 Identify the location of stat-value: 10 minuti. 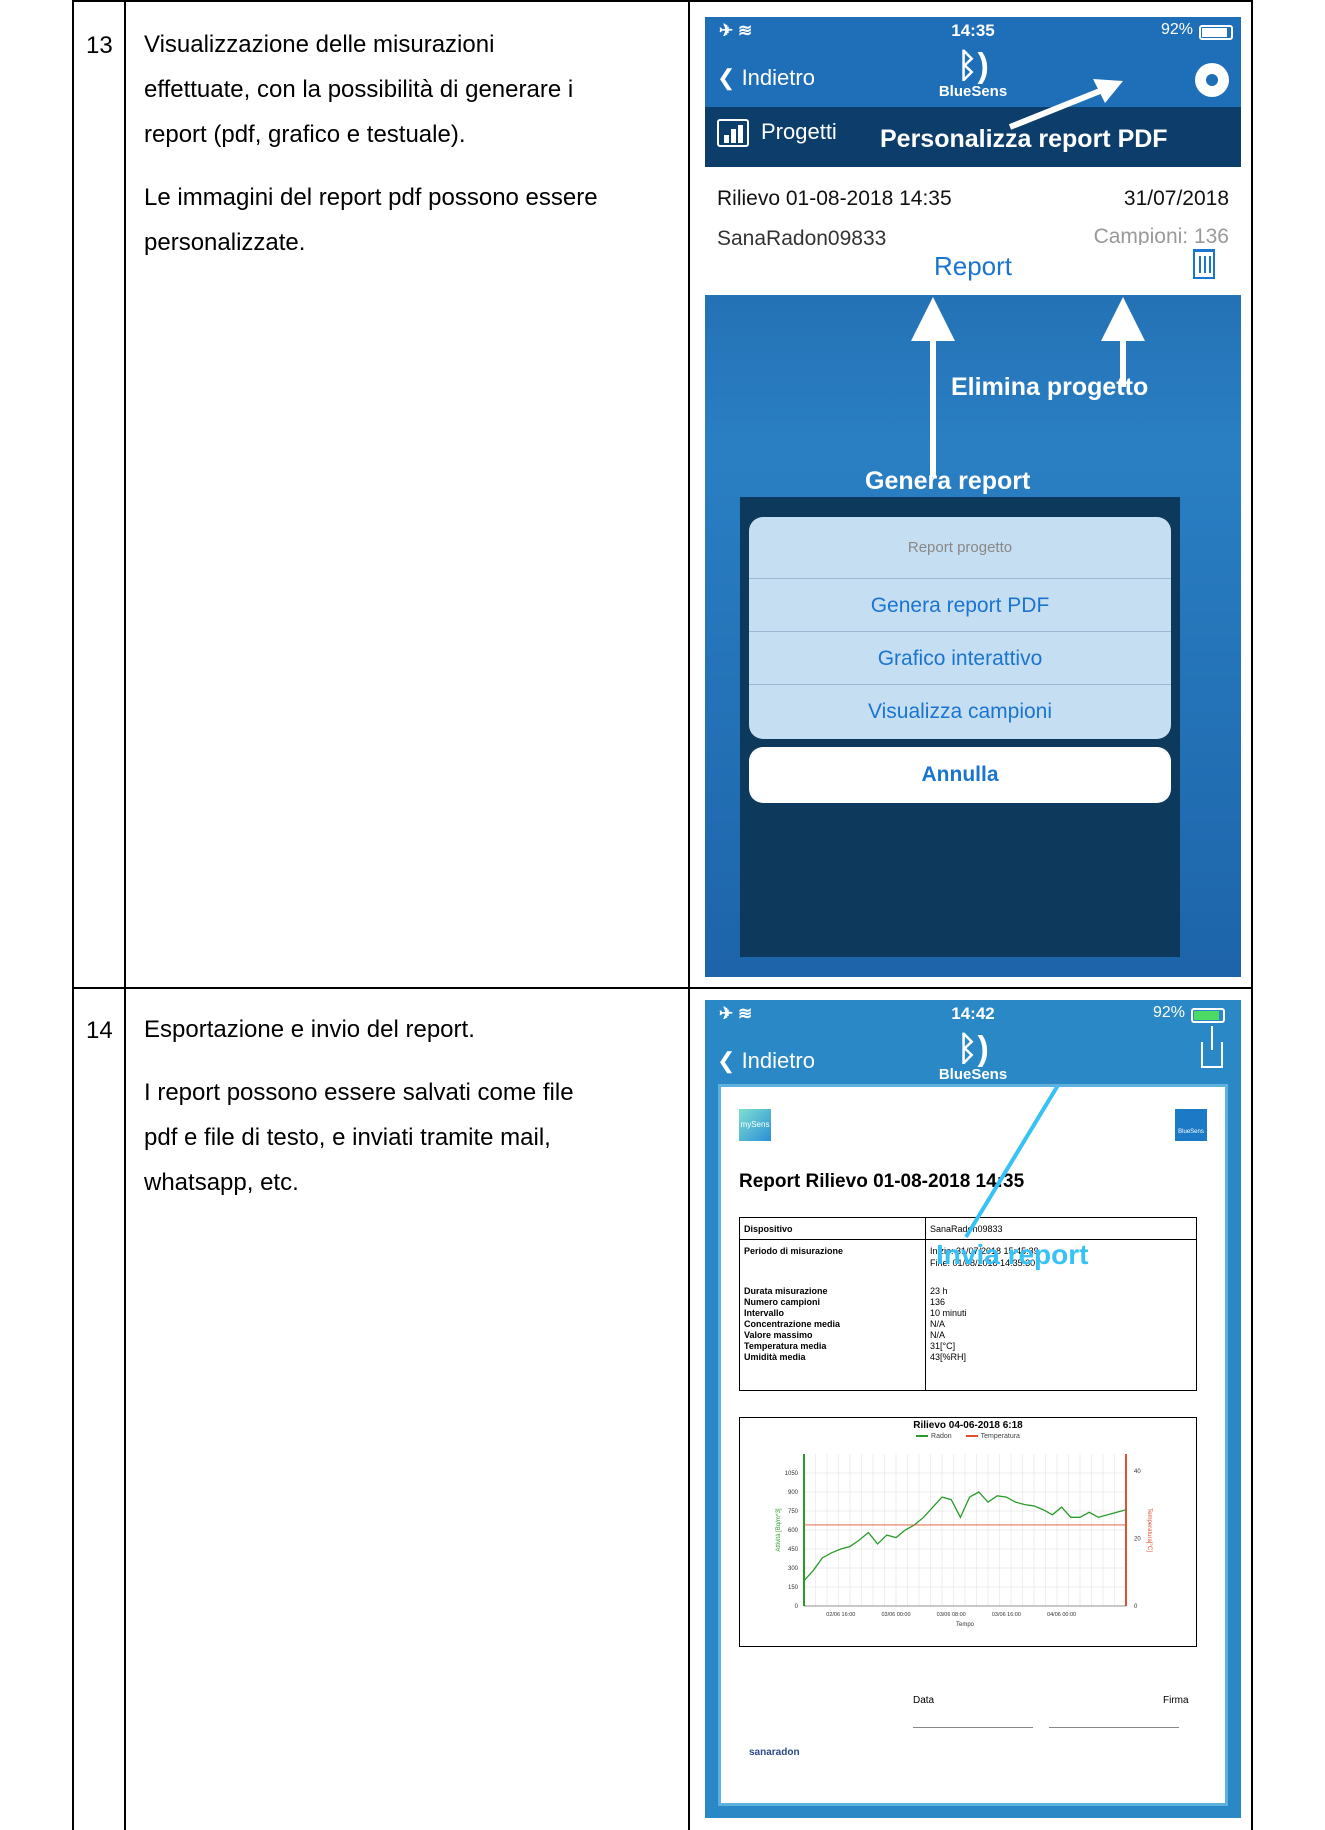
(948, 1313).